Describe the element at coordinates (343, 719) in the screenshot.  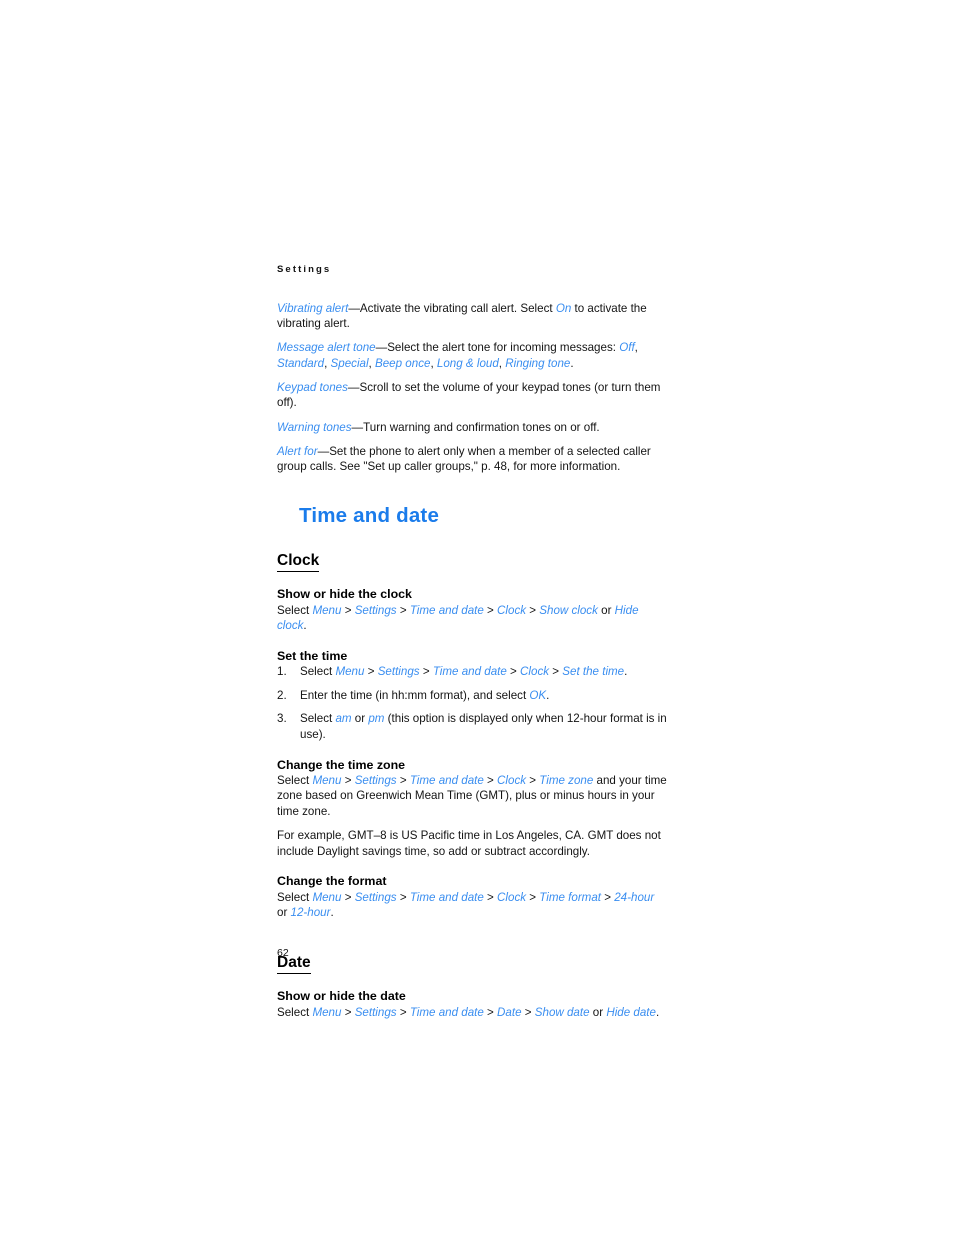
I see `value-am: am` at that location.